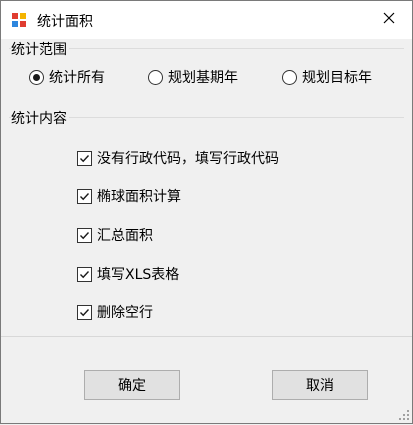  What do you see at coordinates (138, 275) in the screenshot?
I see `checkbox-label: 填写XLS表格` at bounding box center [138, 275].